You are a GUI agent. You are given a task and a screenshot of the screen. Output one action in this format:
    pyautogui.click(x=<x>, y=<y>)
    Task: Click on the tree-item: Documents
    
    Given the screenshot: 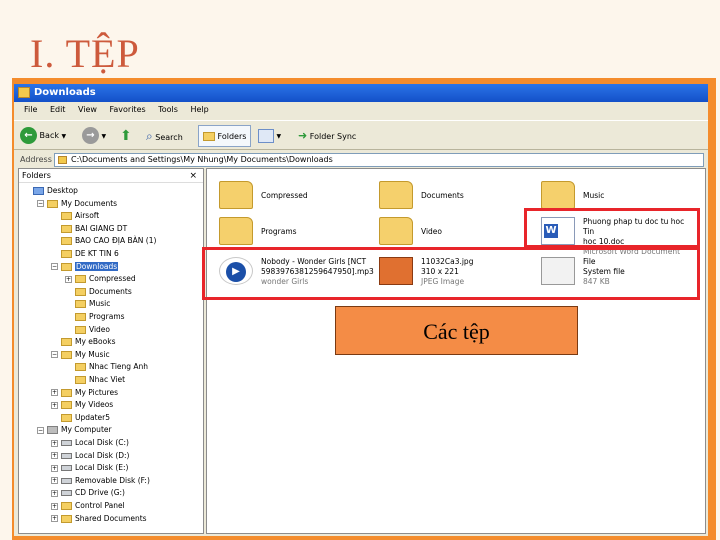 What is the action you would take?
    pyautogui.click(x=98, y=292)
    